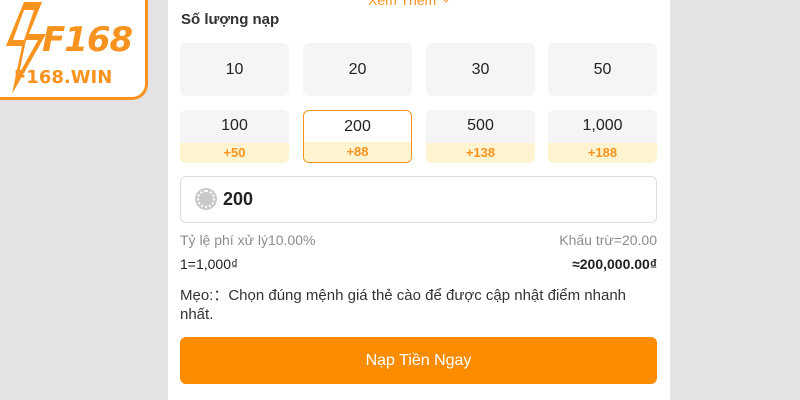 The height and width of the screenshot is (400, 800). I want to click on amount-option: 500 +138, so click(480, 136).